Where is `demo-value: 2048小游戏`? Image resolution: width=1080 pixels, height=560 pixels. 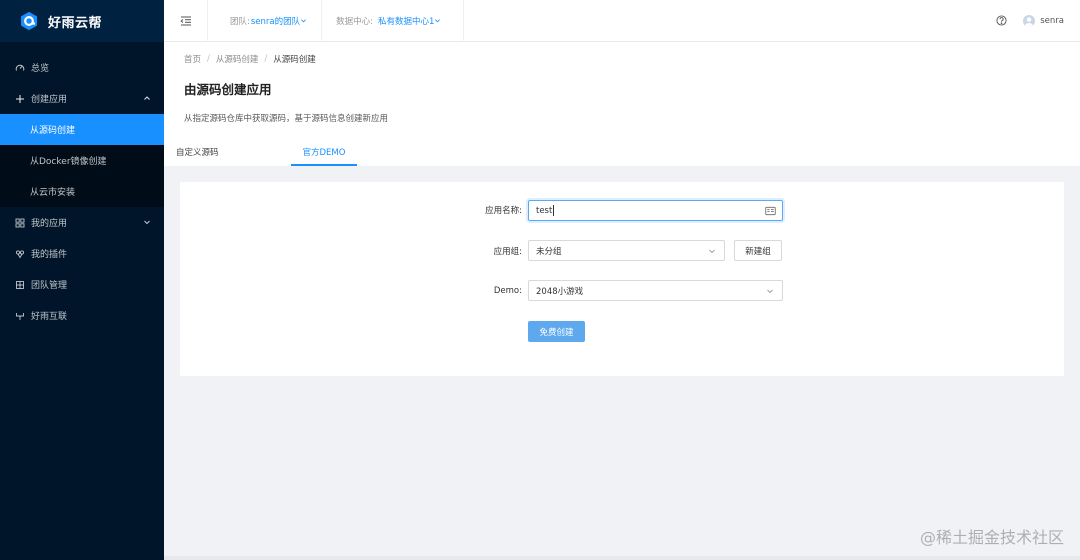 demo-value: 2048小游戏 is located at coordinates (560, 291).